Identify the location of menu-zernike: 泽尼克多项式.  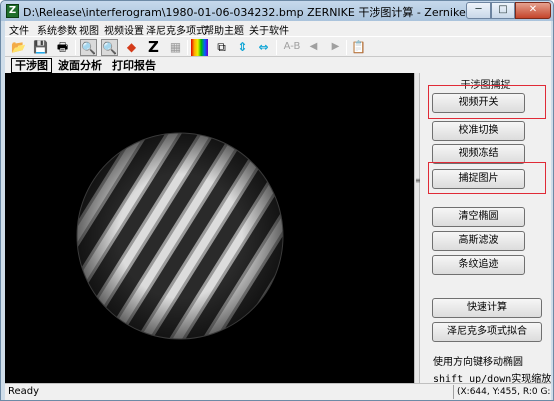
(176, 29).